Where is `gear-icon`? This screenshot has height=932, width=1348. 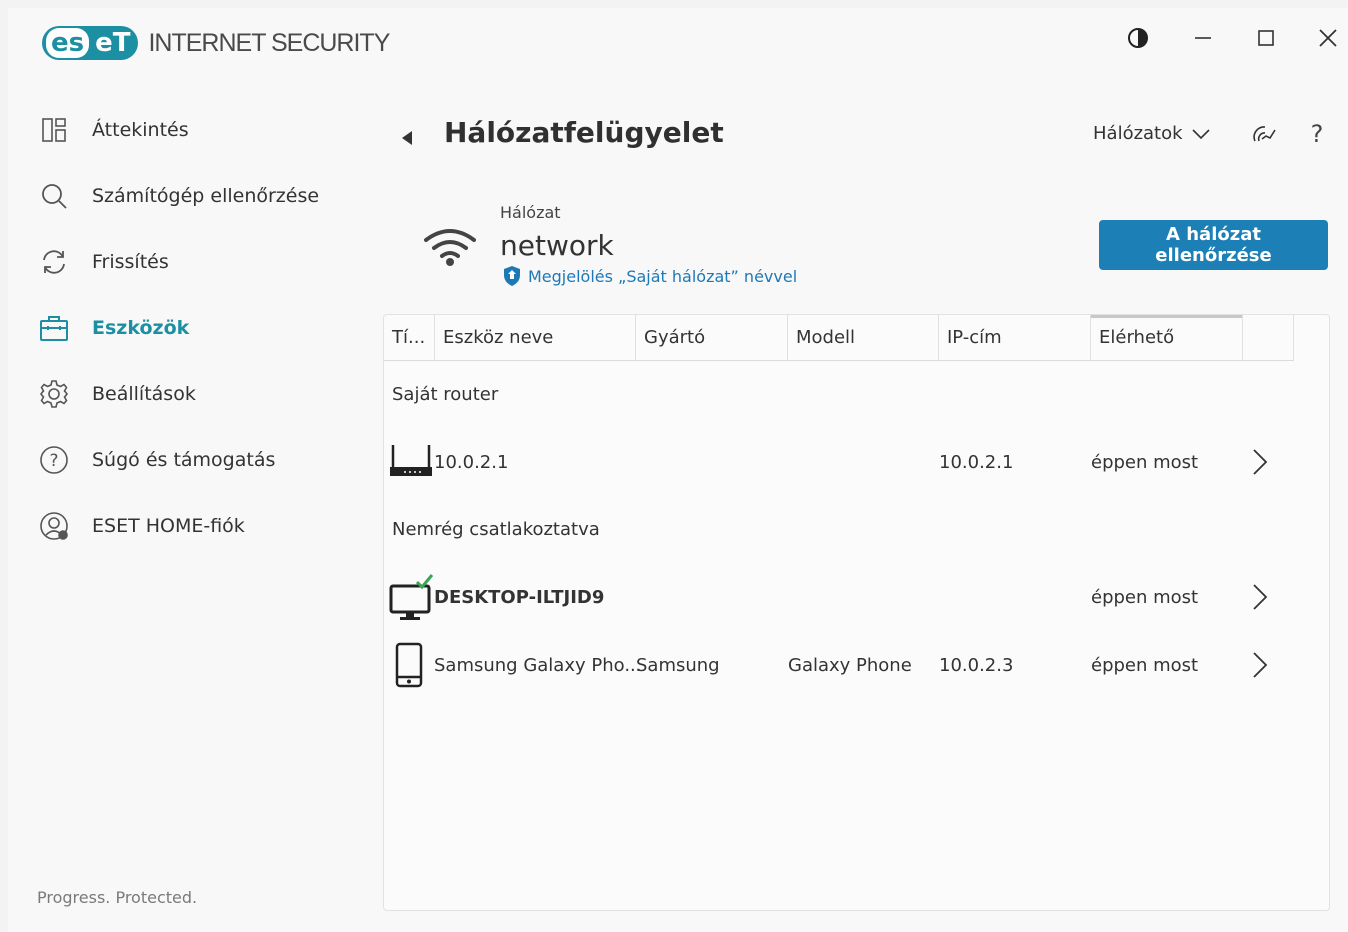 gear-icon is located at coordinates (54, 394).